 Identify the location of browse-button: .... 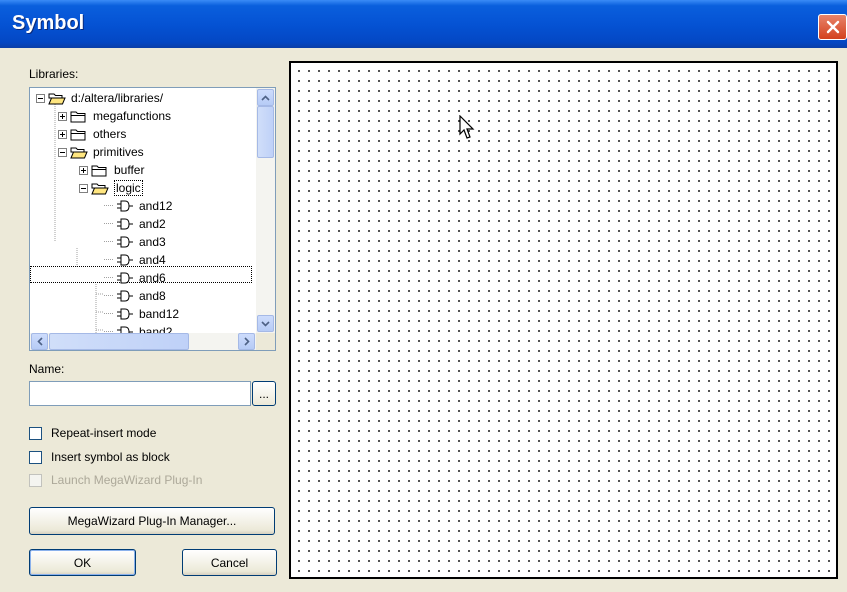
(264, 393).